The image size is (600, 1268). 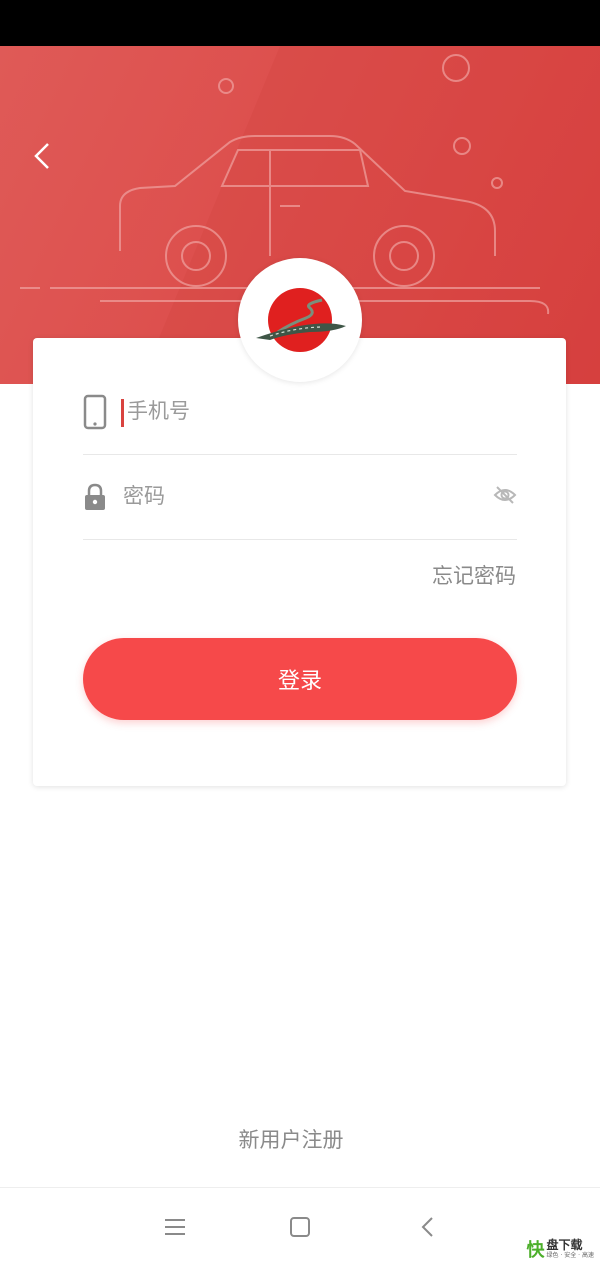 I want to click on triangle-back-icon, so click(x=427, y=1227).